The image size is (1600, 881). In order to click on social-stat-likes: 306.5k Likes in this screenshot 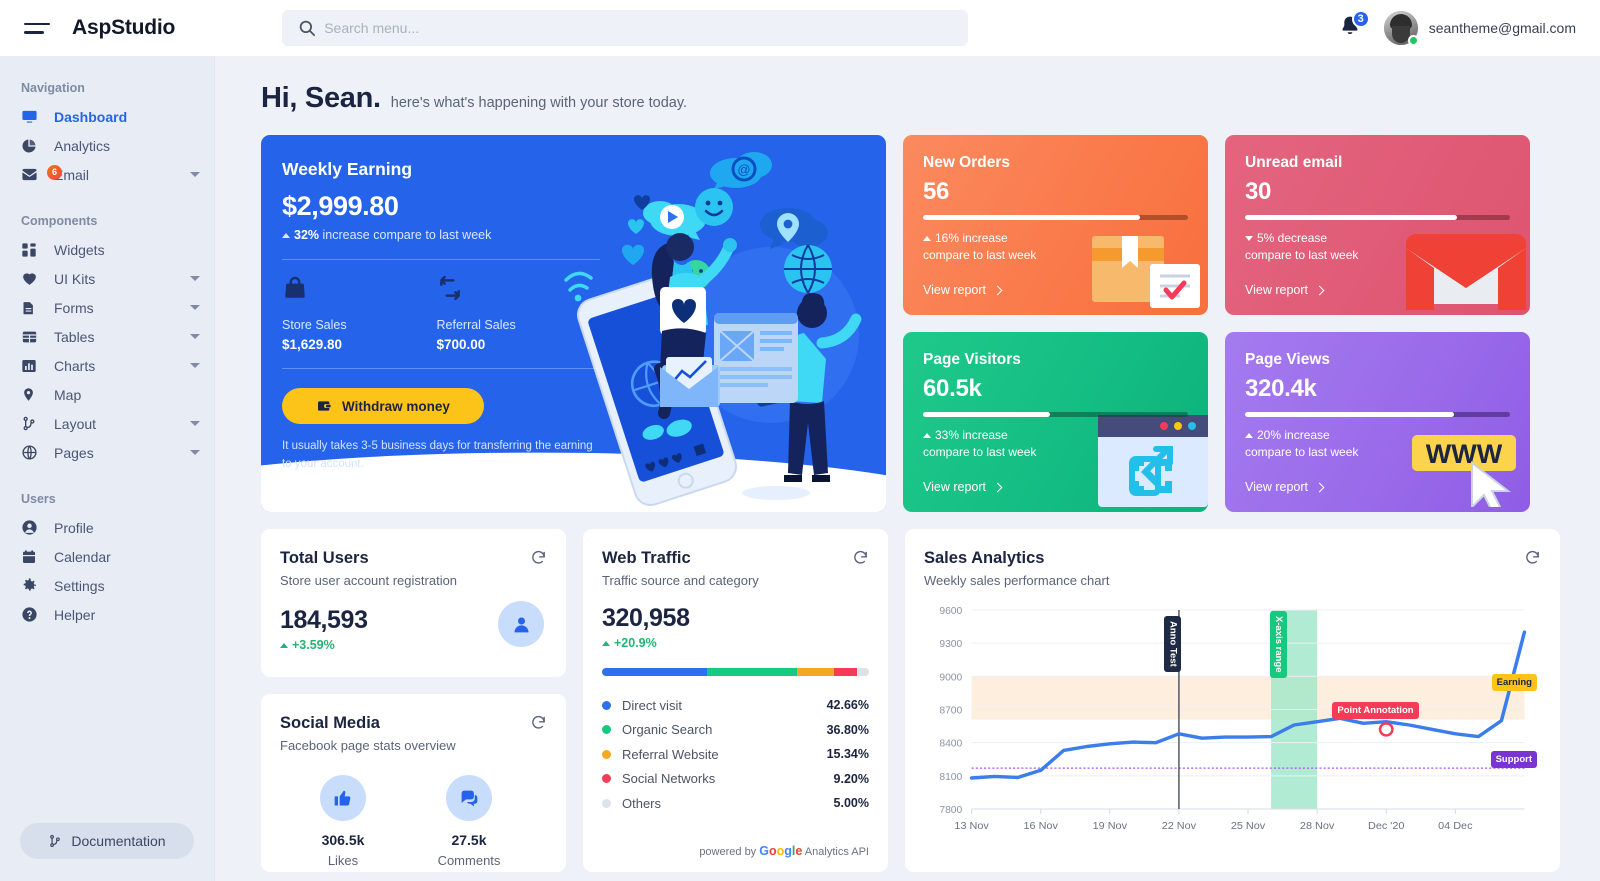, I will do `click(343, 821)`.